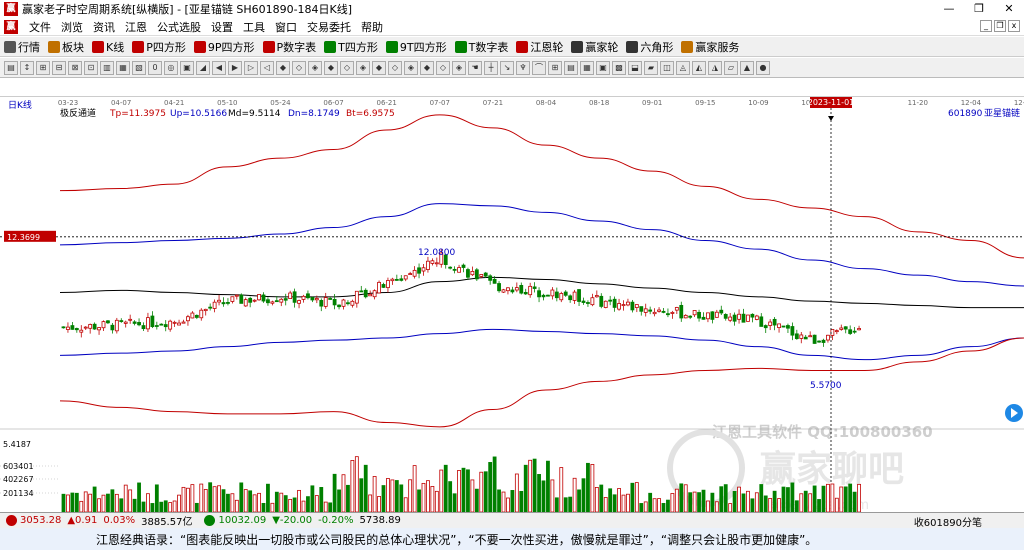 Image resolution: width=1024 pixels, height=550 pixels. I want to click on close-button: ✕, so click(1009, 9).